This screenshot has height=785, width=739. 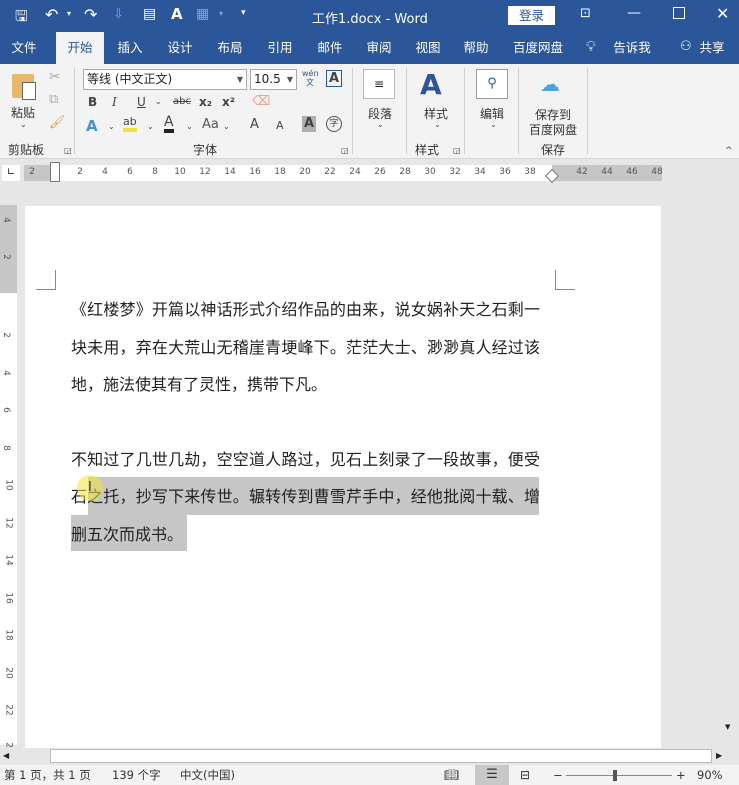 I want to click on char-border-icon: A, so click(x=334, y=78).